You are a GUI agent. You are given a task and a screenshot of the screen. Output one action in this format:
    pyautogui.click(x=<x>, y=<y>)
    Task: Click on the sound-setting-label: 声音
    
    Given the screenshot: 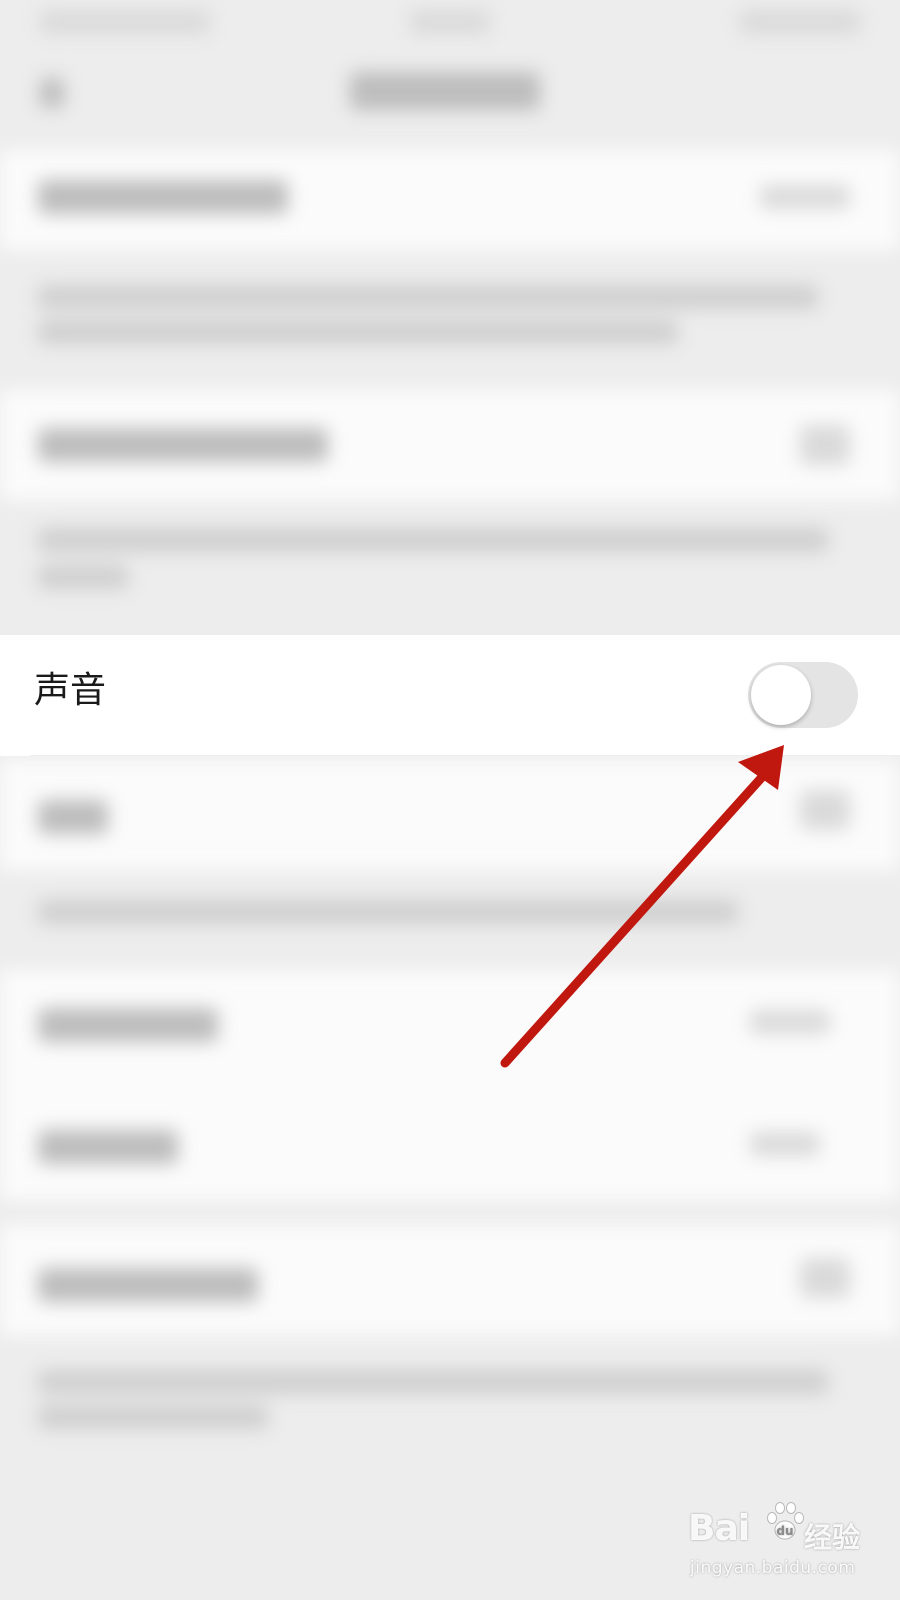 What is the action you would take?
    pyautogui.click(x=70, y=690)
    